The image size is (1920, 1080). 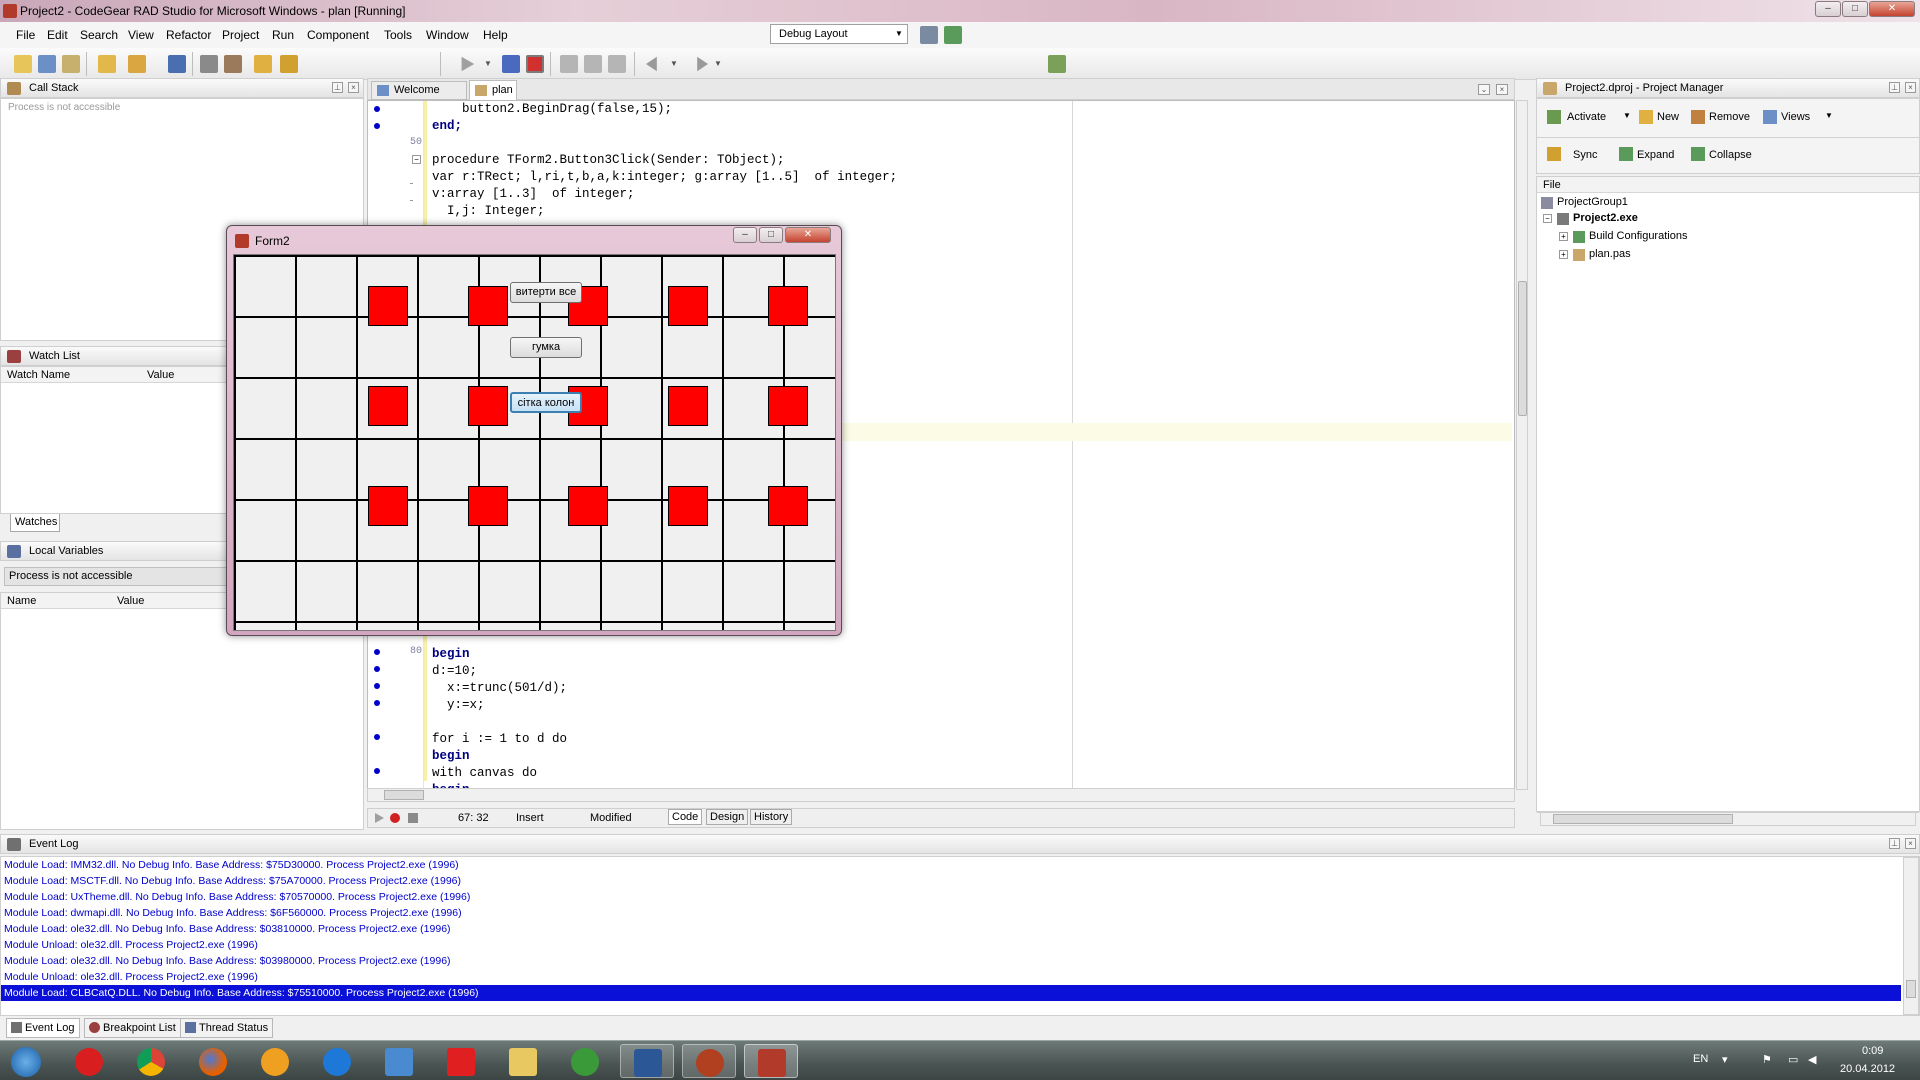 What do you see at coordinates (1586, 117) in the screenshot?
I see `activate-button: Activate` at bounding box center [1586, 117].